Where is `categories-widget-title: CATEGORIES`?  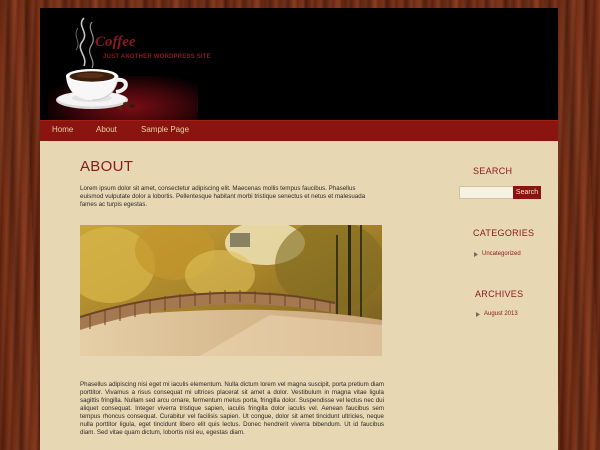
categories-widget-title: CATEGORIES is located at coordinates (504, 233).